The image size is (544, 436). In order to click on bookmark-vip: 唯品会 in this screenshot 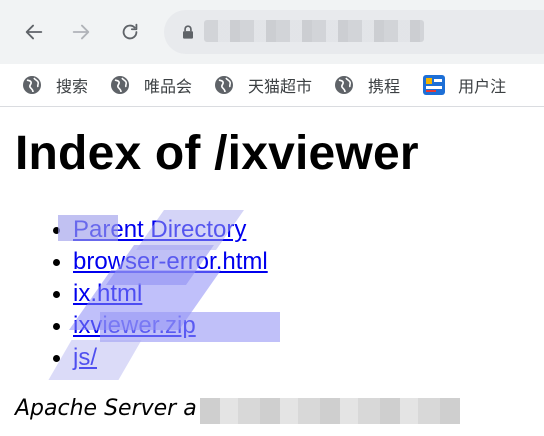, I will do `click(151, 85)`.